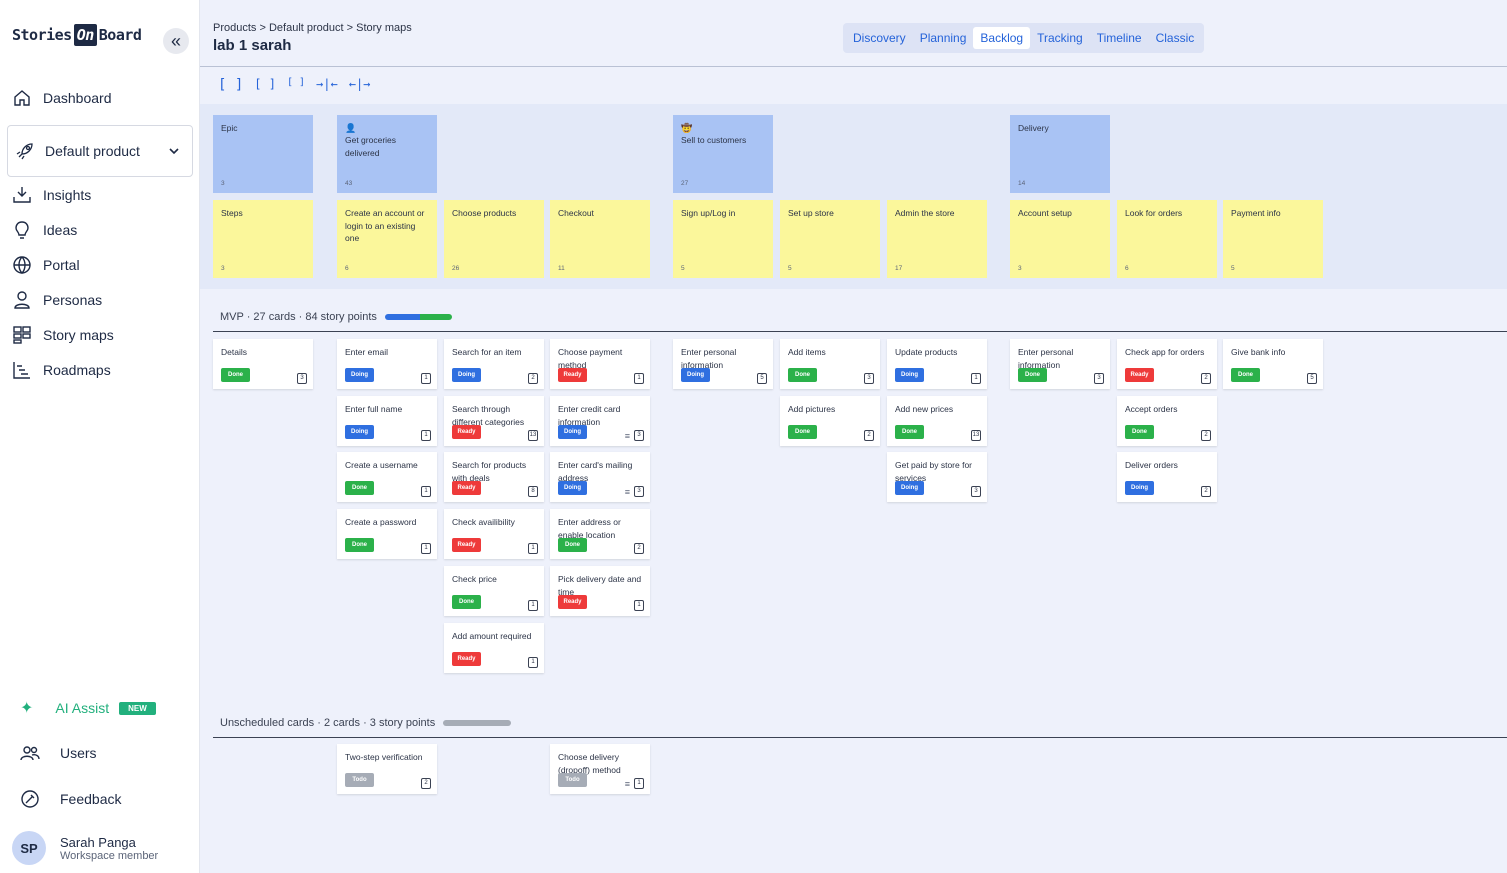 Image resolution: width=1507 pixels, height=873 pixels. Describe the element at coordinates (58, 753) in the screenshot. I see `sidebar-item-users: Users` at that location.